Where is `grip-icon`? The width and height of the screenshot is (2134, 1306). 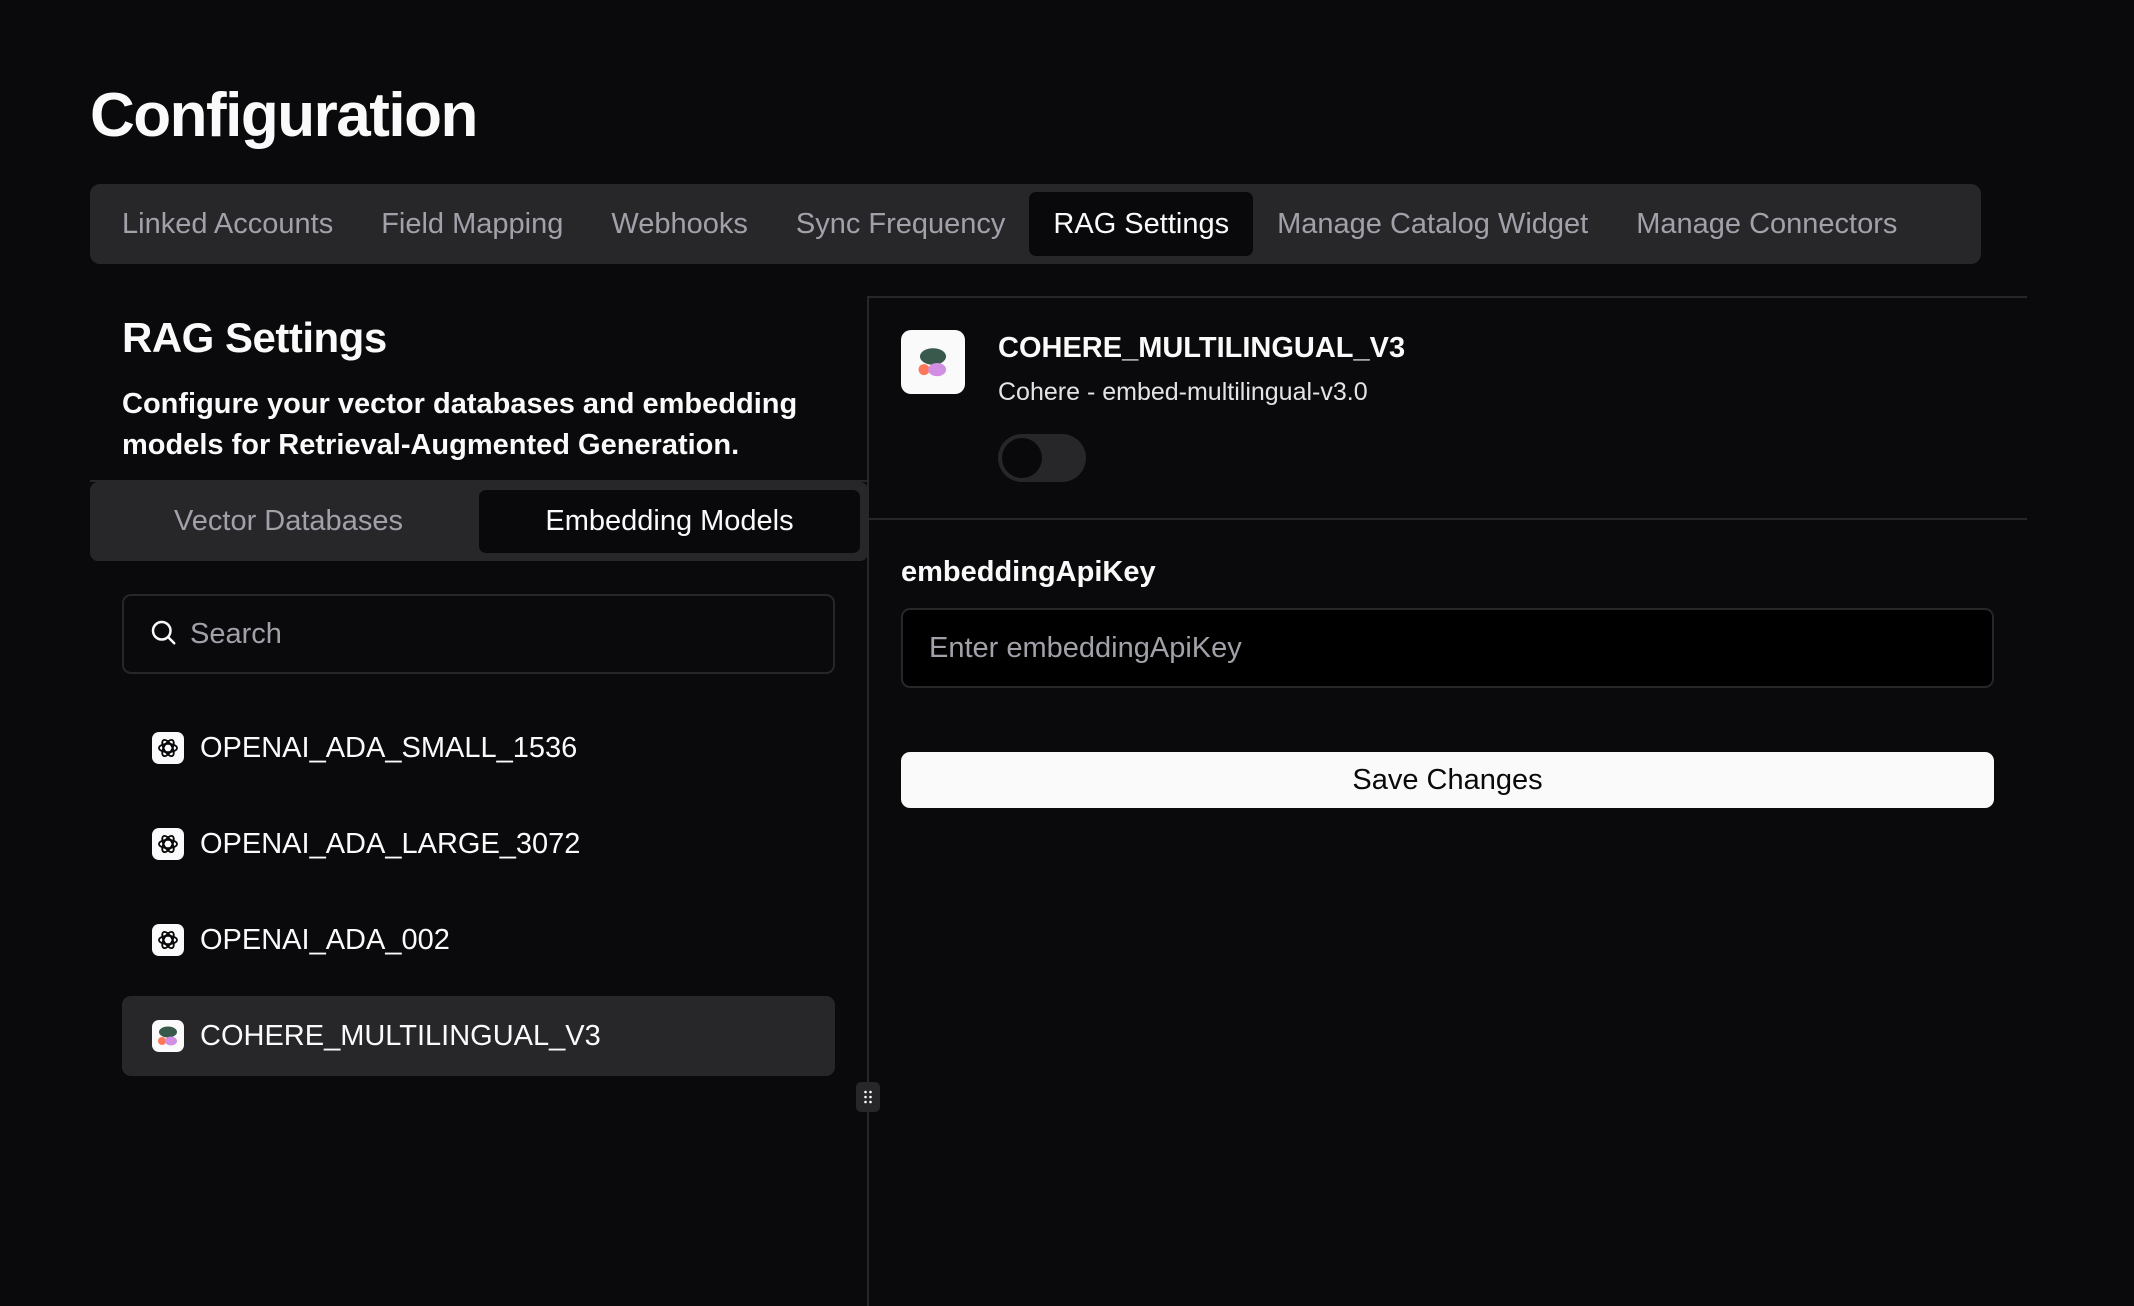 grip-icon is located at coordinates (868, 1097).